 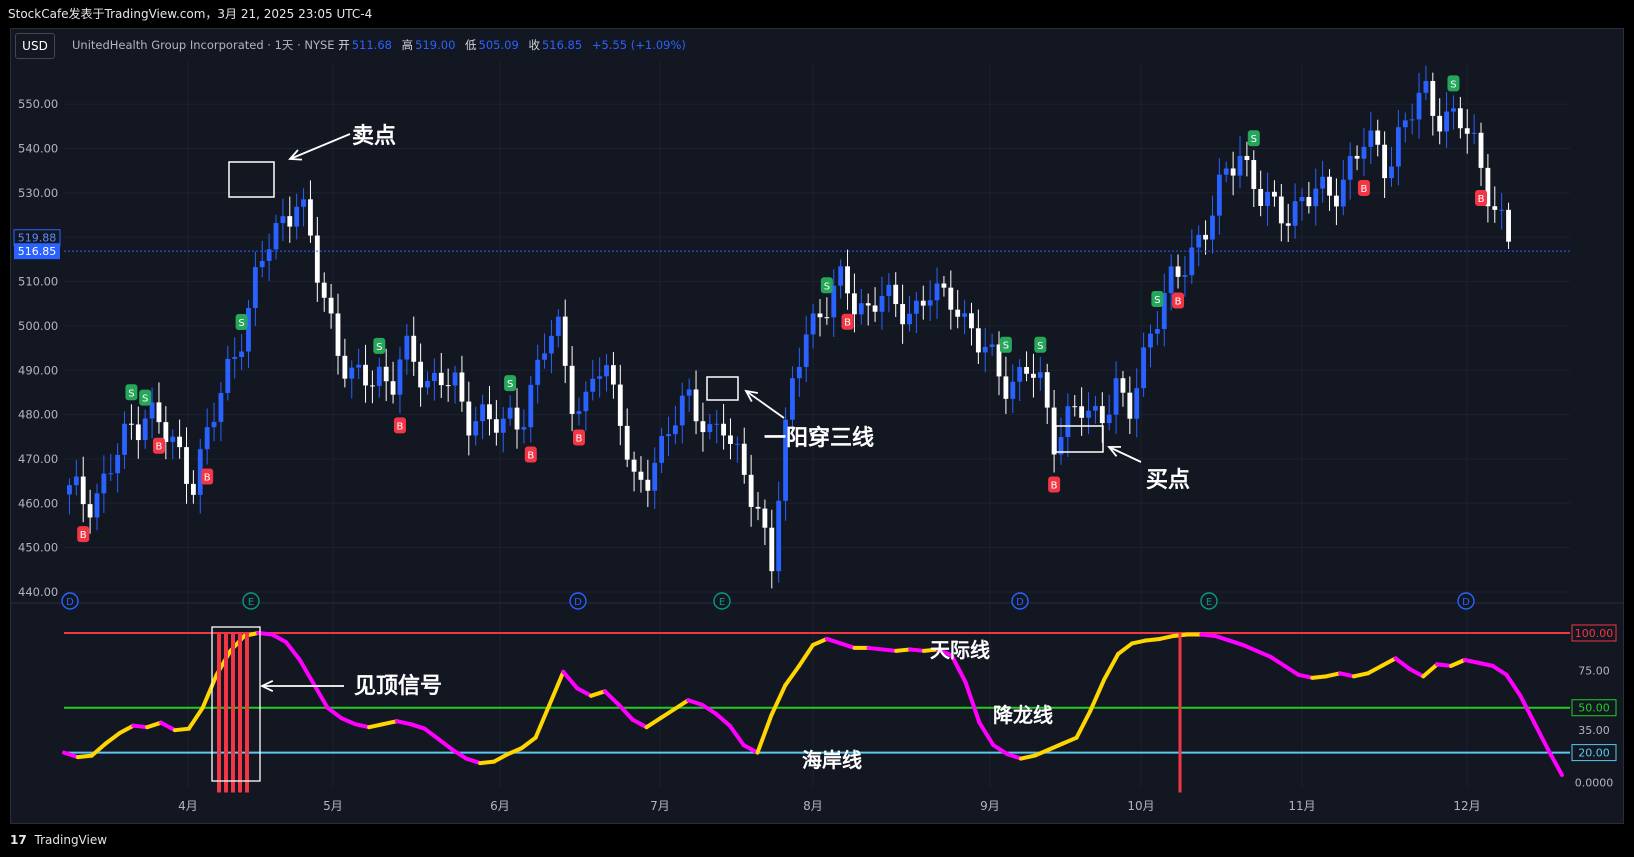 What do you see at coordinates (38, 592) in the screenshot?
I see `price-tick-label: 440.00` at bounding box center [38, 592].